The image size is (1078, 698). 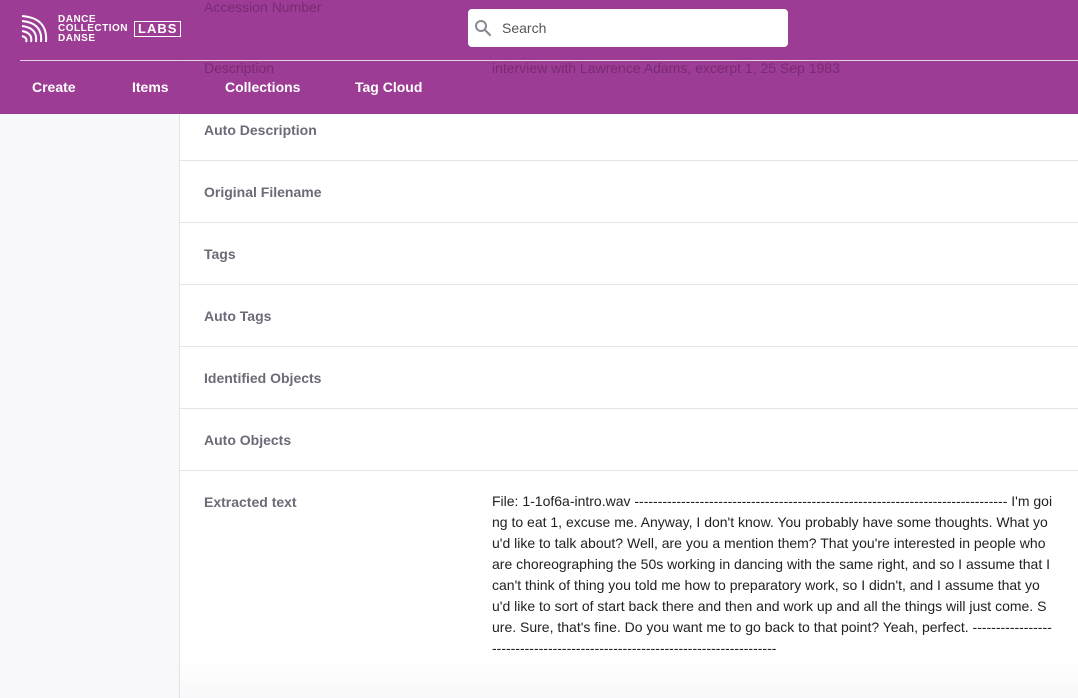 What do you see at coordinates (629, 192) in the screenshot?
I see `field-row-original-filename: Original Filename` at bounding box center [629, 192].